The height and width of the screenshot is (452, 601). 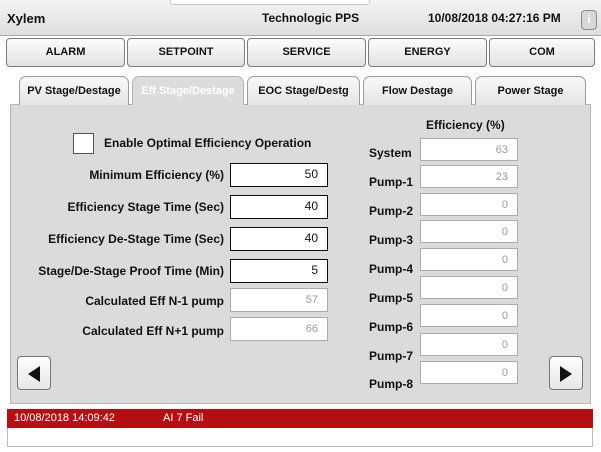 What do you see at coordinates (154, 301) in the screenshot?
I see `calc-eff-n-minus-1-label: Calculated Eff N-1 pump` at bounding box center [154, 301].